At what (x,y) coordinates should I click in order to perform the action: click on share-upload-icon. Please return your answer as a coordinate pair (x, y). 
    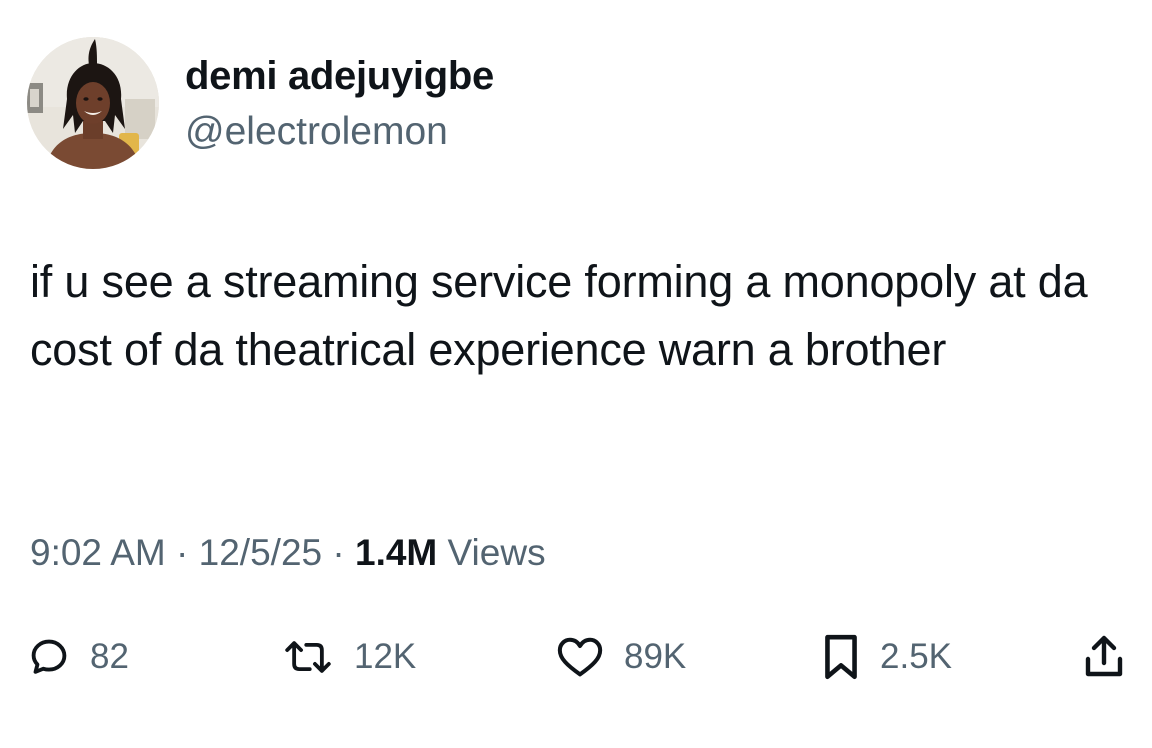
    Looking at the image, I should click on (1104, 656).